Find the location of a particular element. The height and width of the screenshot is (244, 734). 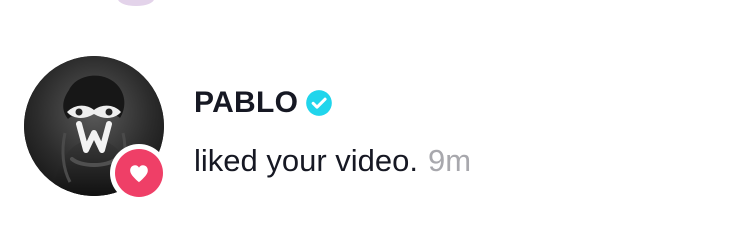

partial-previous-avatar is located at coordinates (136, 3).